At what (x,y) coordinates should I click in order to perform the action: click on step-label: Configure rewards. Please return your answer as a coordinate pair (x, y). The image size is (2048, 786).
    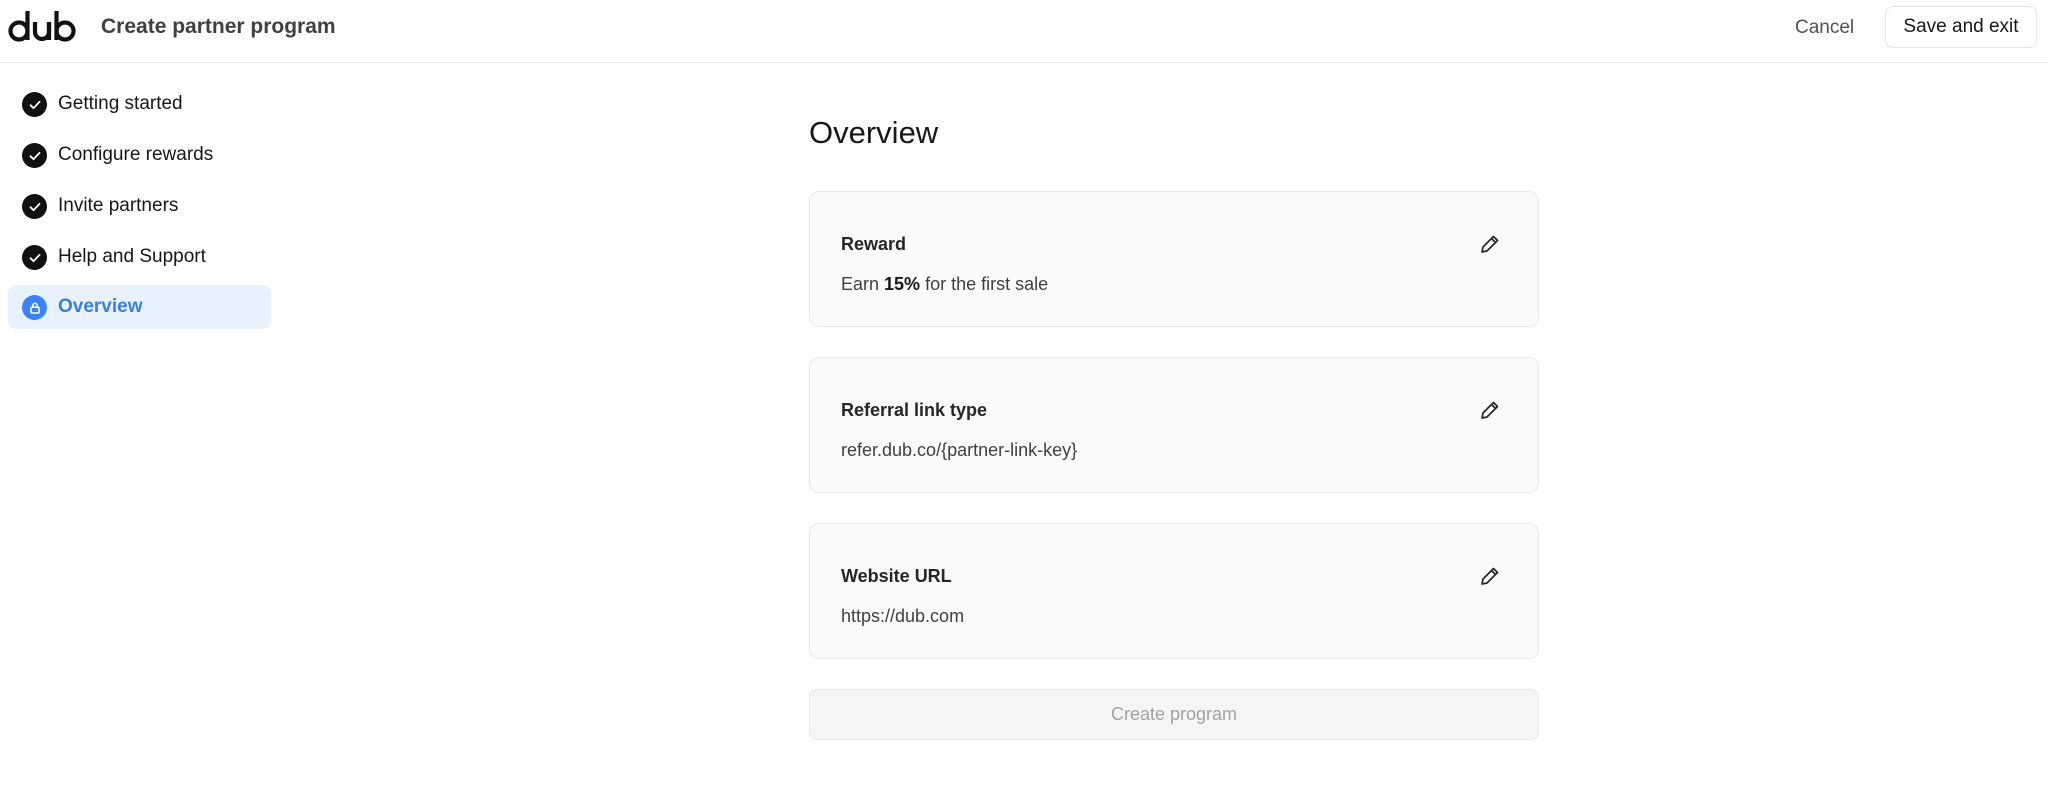
    Looking at the image, I should click on (136, 154).